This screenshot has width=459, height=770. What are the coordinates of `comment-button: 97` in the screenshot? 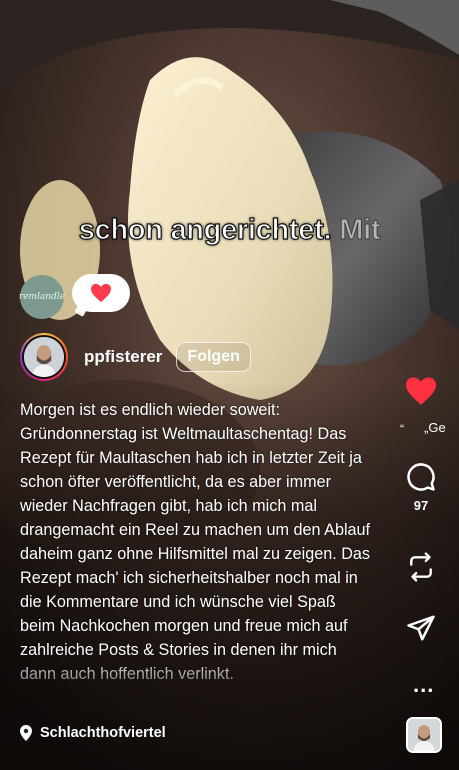 It's located at (421, 487).